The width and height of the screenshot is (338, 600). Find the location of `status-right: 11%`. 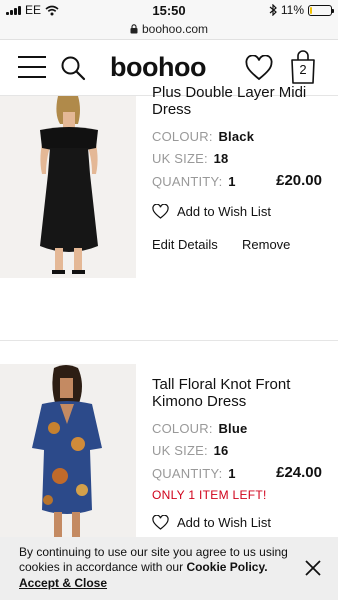

status-right: 11% is located at coordinates (301, 10).